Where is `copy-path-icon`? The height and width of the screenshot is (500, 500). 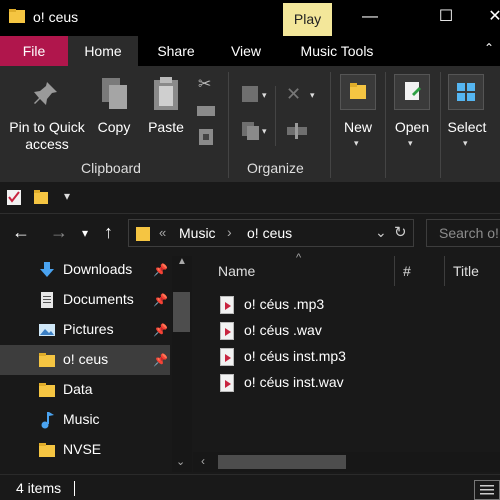 copy-path-icon is located at coordinates (206, 111).